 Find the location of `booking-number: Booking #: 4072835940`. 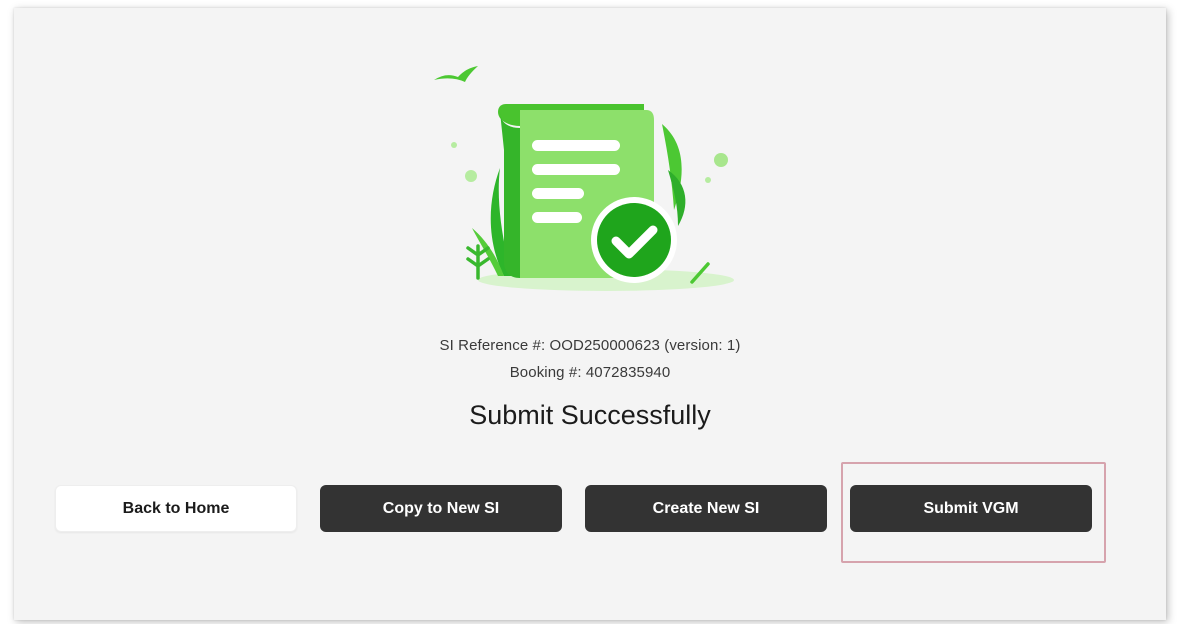

booking-number: Booking #: 4072835940 is located at coordinates (590, 372).